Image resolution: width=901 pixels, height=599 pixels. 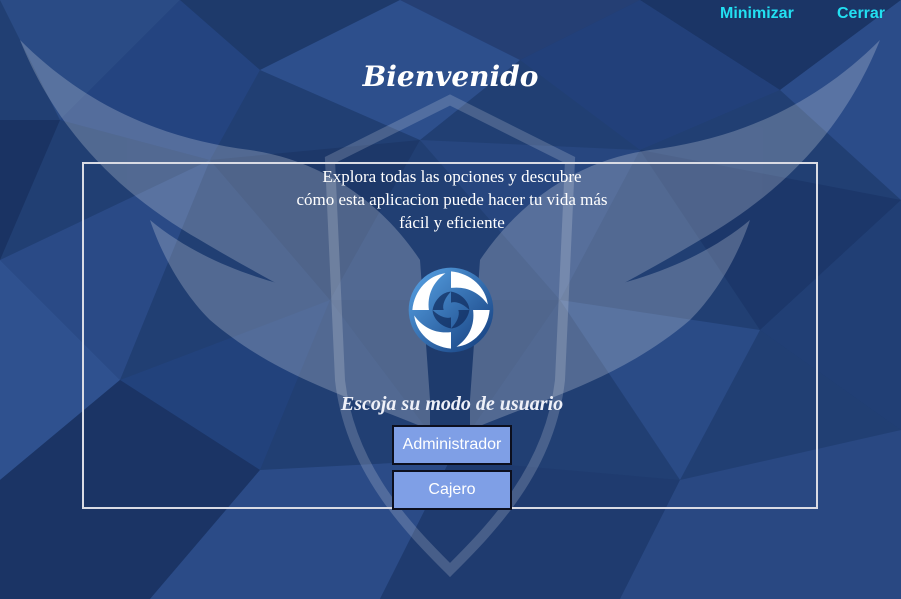 What do you see at coordinates (452, 445) in the screenshot?
I see `administrator-button: Administrador` at bounding box center [452, 445].